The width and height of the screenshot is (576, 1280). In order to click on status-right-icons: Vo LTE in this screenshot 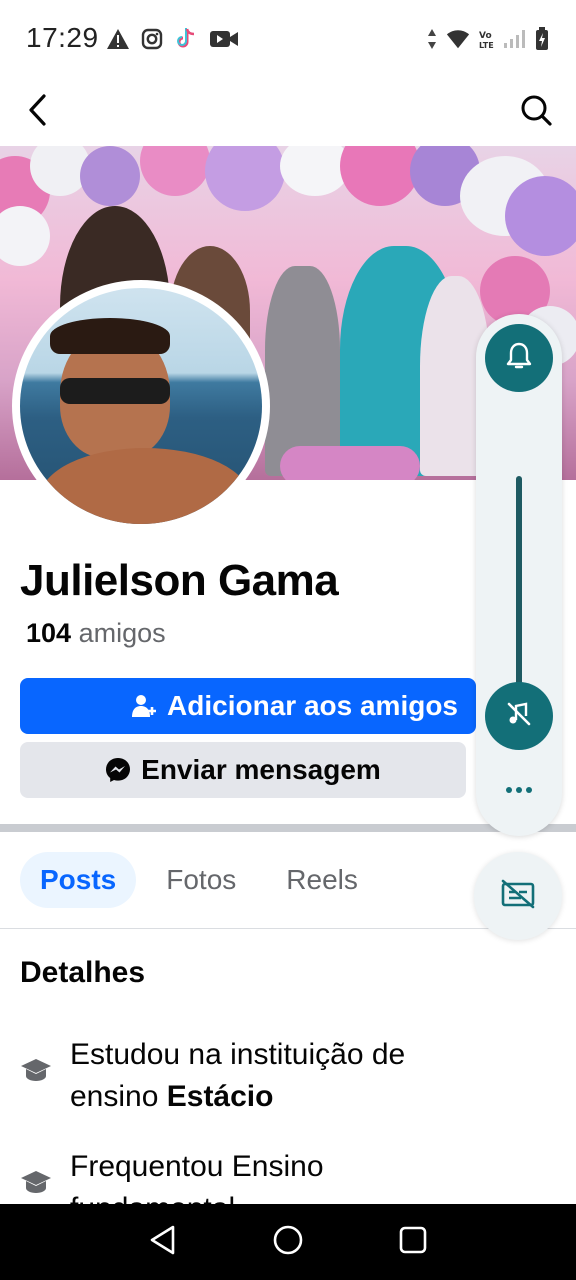, I will do `click(488, 39)`.